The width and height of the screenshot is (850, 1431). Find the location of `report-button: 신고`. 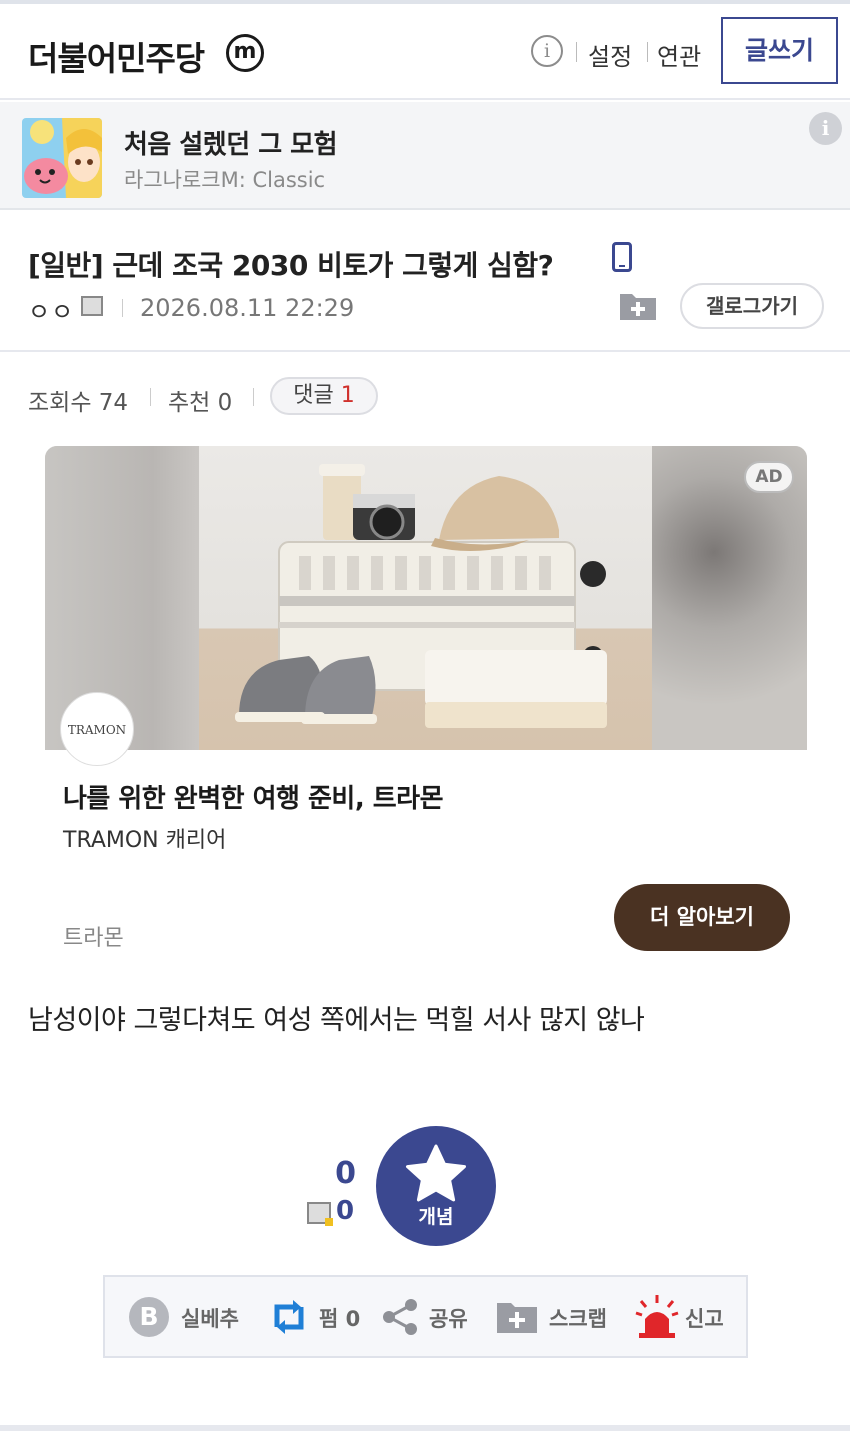

report-button: 신고 is located at coordinates (685, 1316).